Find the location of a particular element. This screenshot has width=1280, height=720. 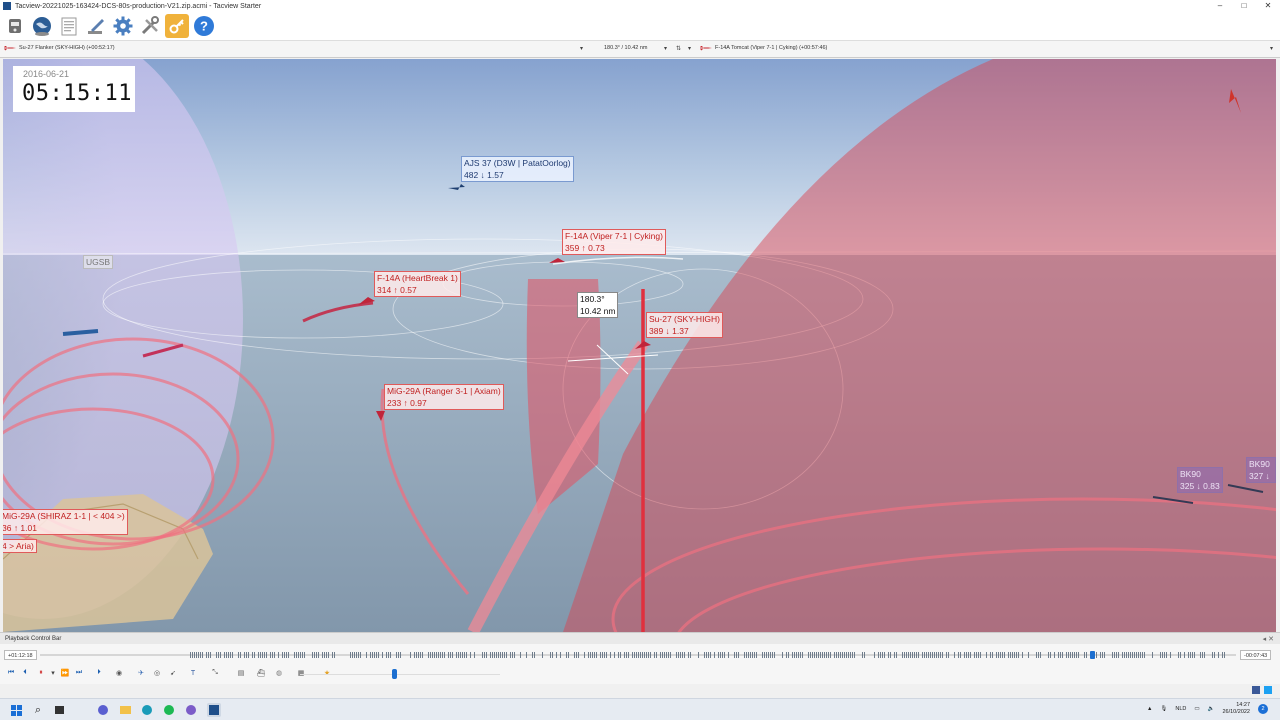

bookmark-star-icon: ★ is located at coordinates (327, 673).